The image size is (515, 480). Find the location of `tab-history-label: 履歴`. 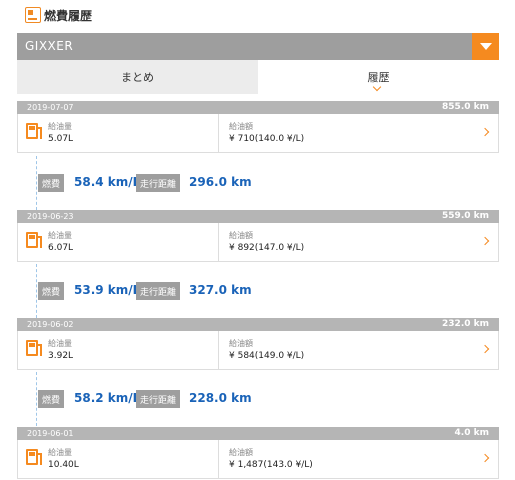

tab-history-label: 履歴 is located at coordinates (378, 77).